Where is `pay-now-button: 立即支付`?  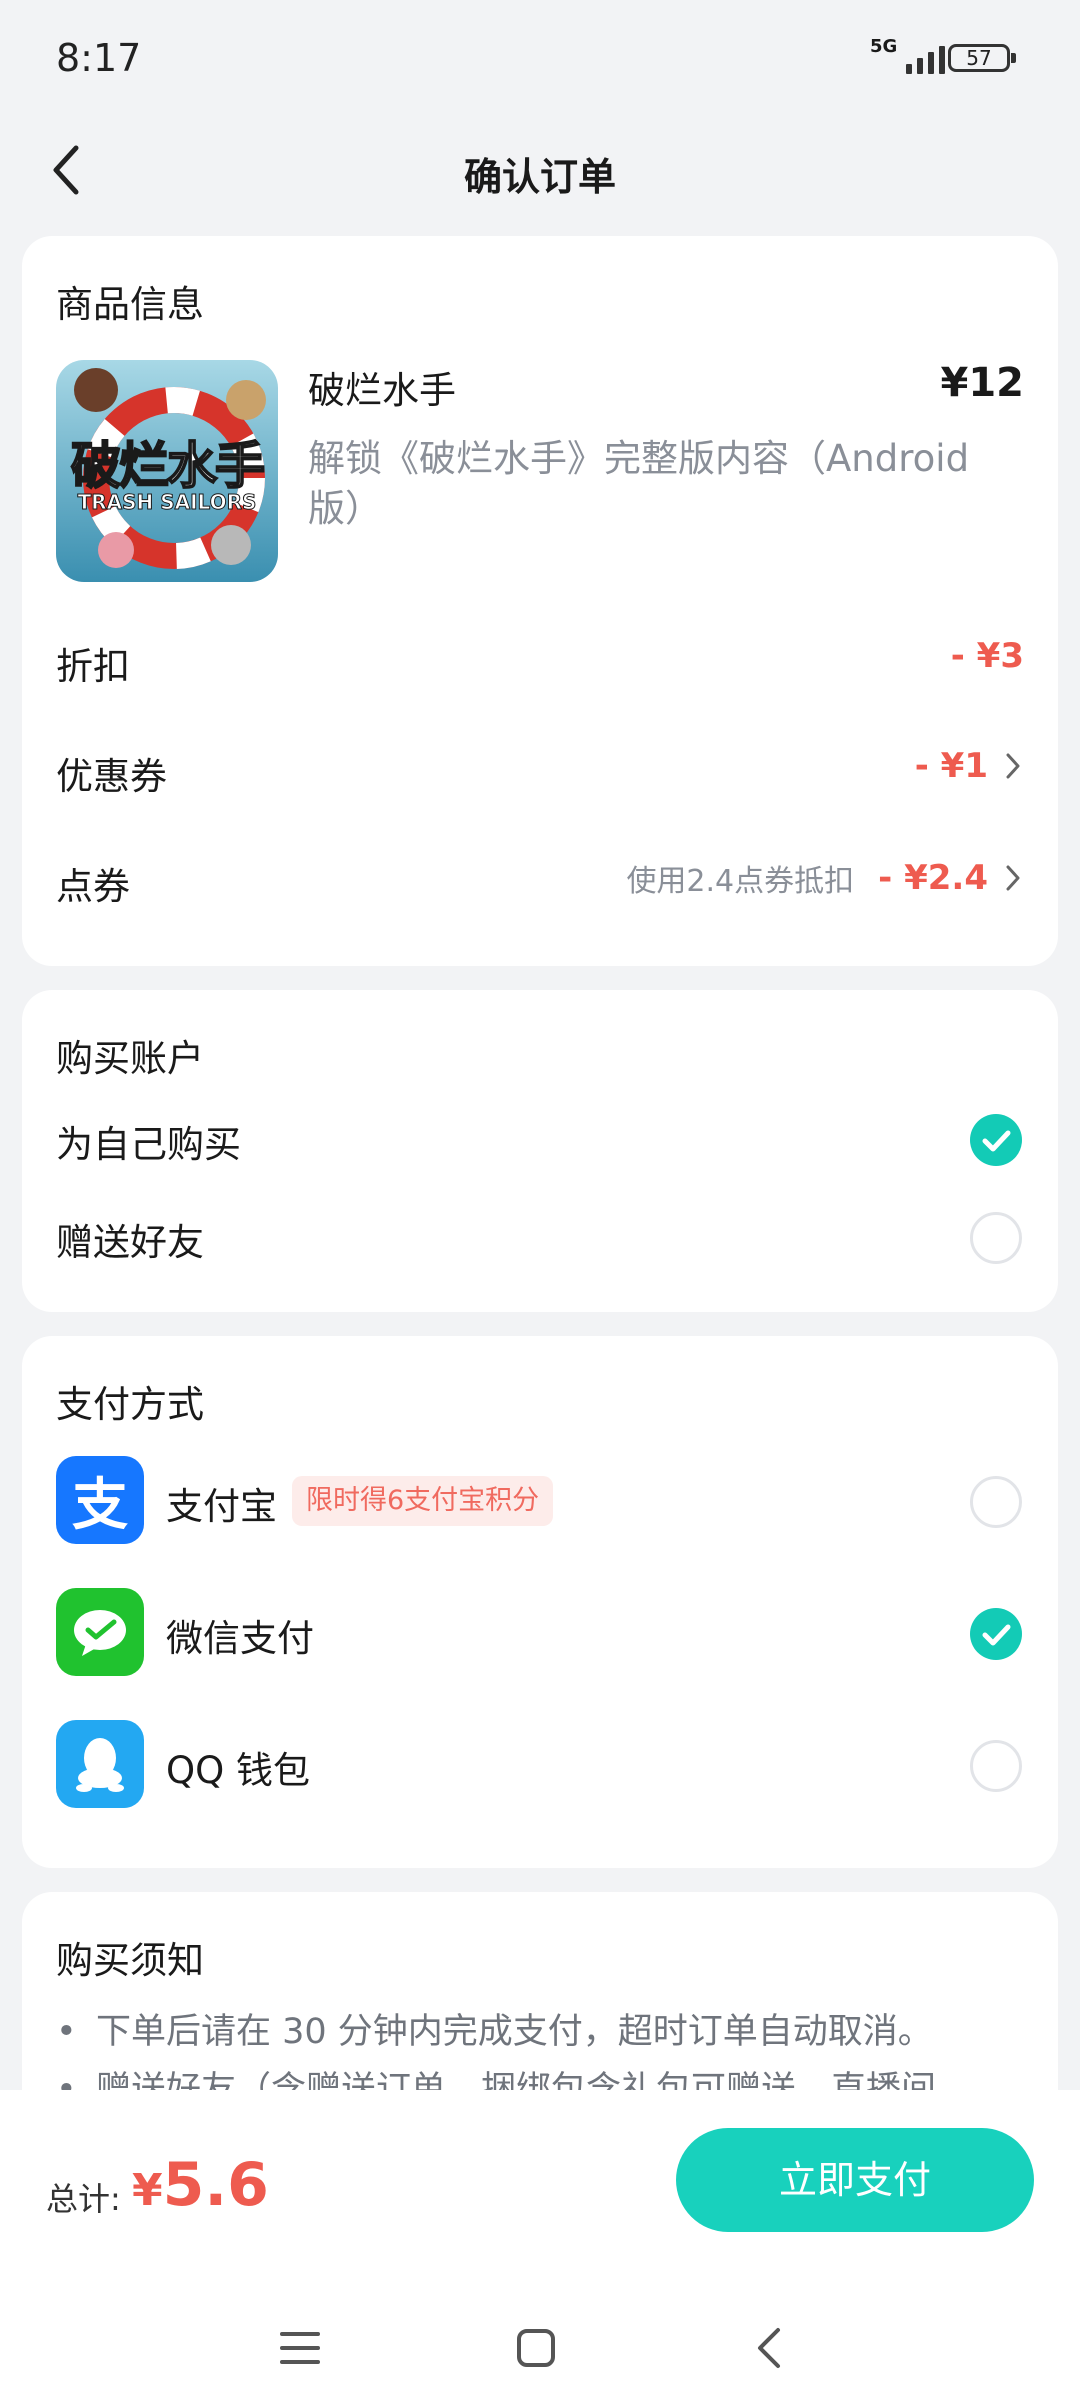 pay-now-button: 立即支付 is located at coordinates (855, 2180).